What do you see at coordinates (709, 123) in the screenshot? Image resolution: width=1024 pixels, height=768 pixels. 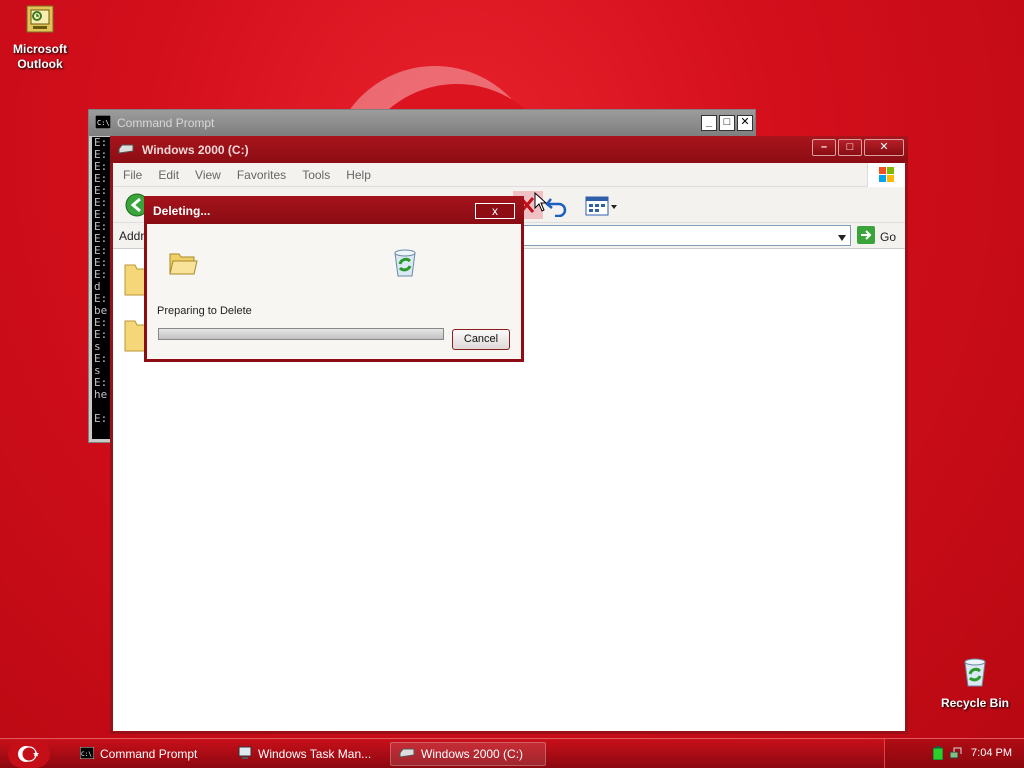 I see `minimize-button: _` at bounding box center [709, 123].